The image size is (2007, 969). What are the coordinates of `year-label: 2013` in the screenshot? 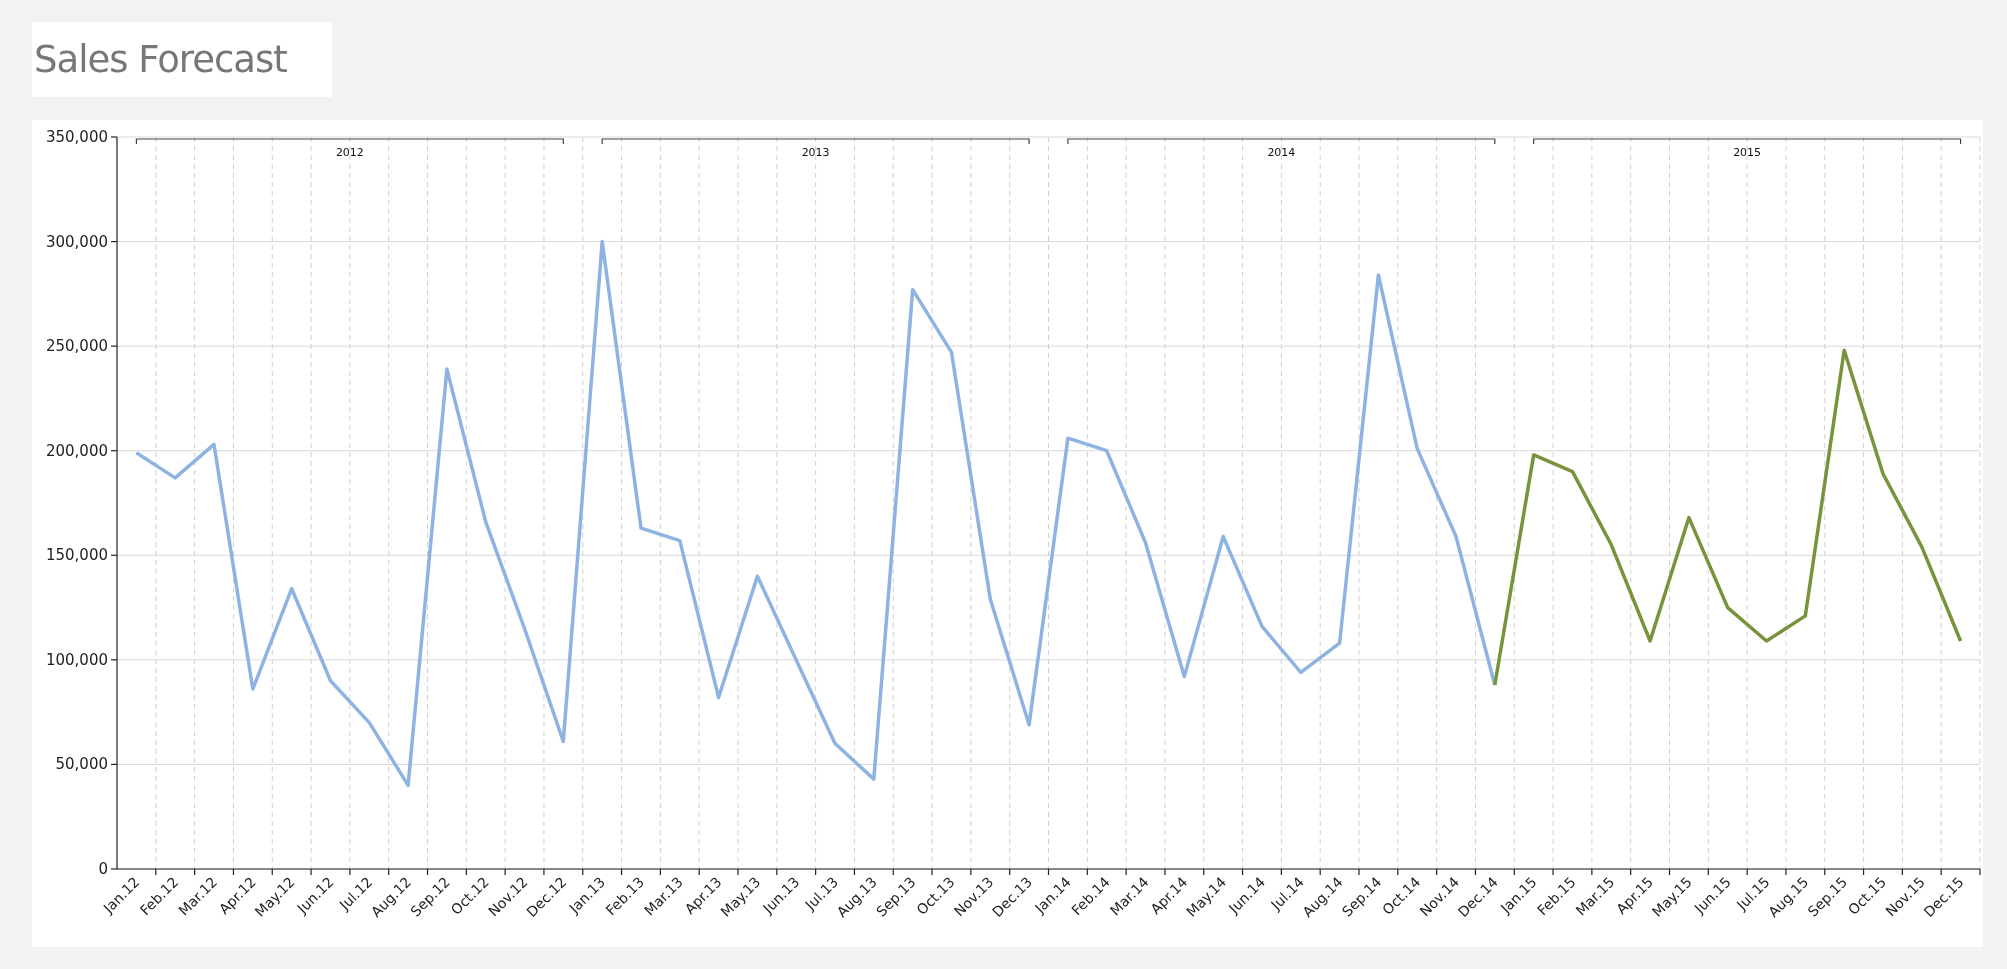 It's located at (815, 152).